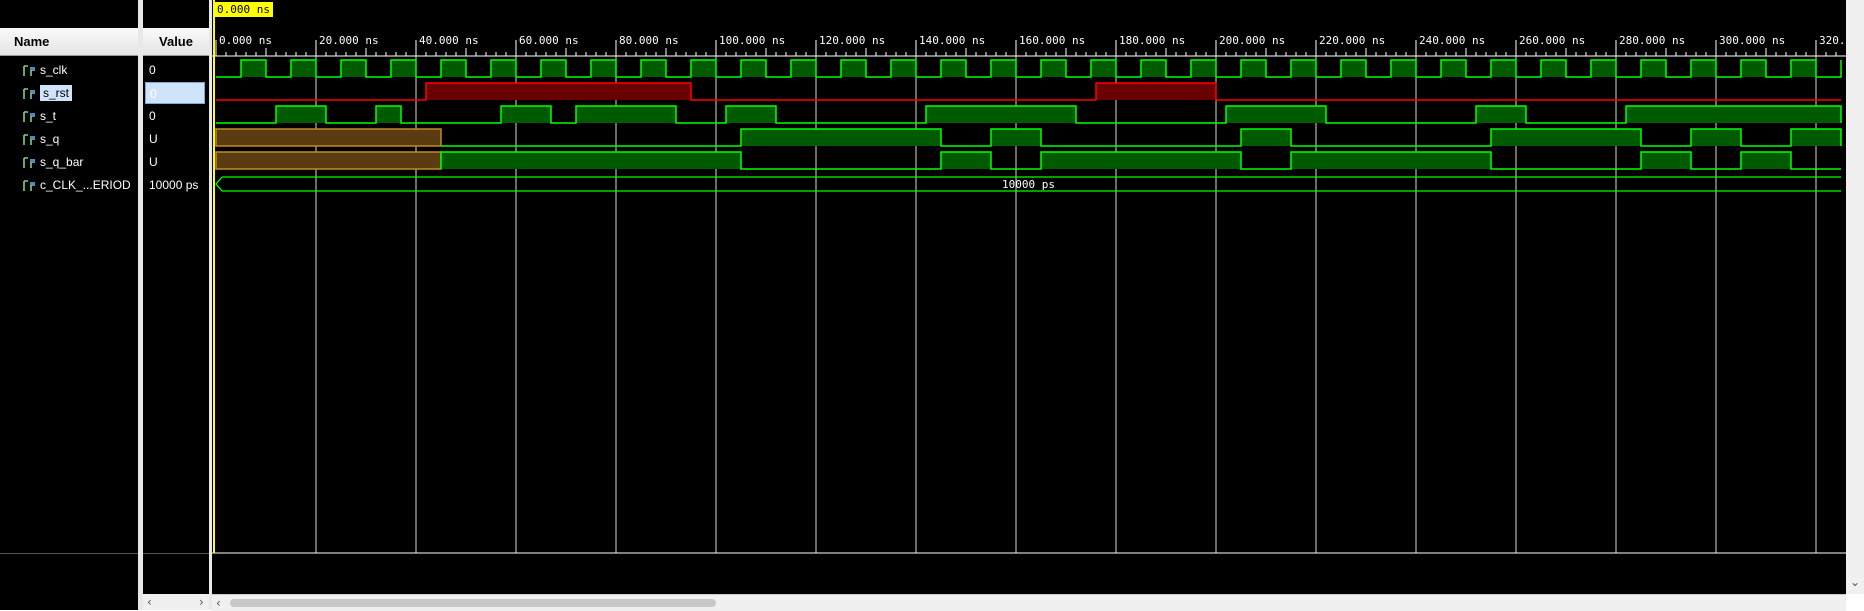 The width and height of the screenshot is (1864, 611). I want to click on ruler-tick-label: 180.000 ns, so click(1152, 40).